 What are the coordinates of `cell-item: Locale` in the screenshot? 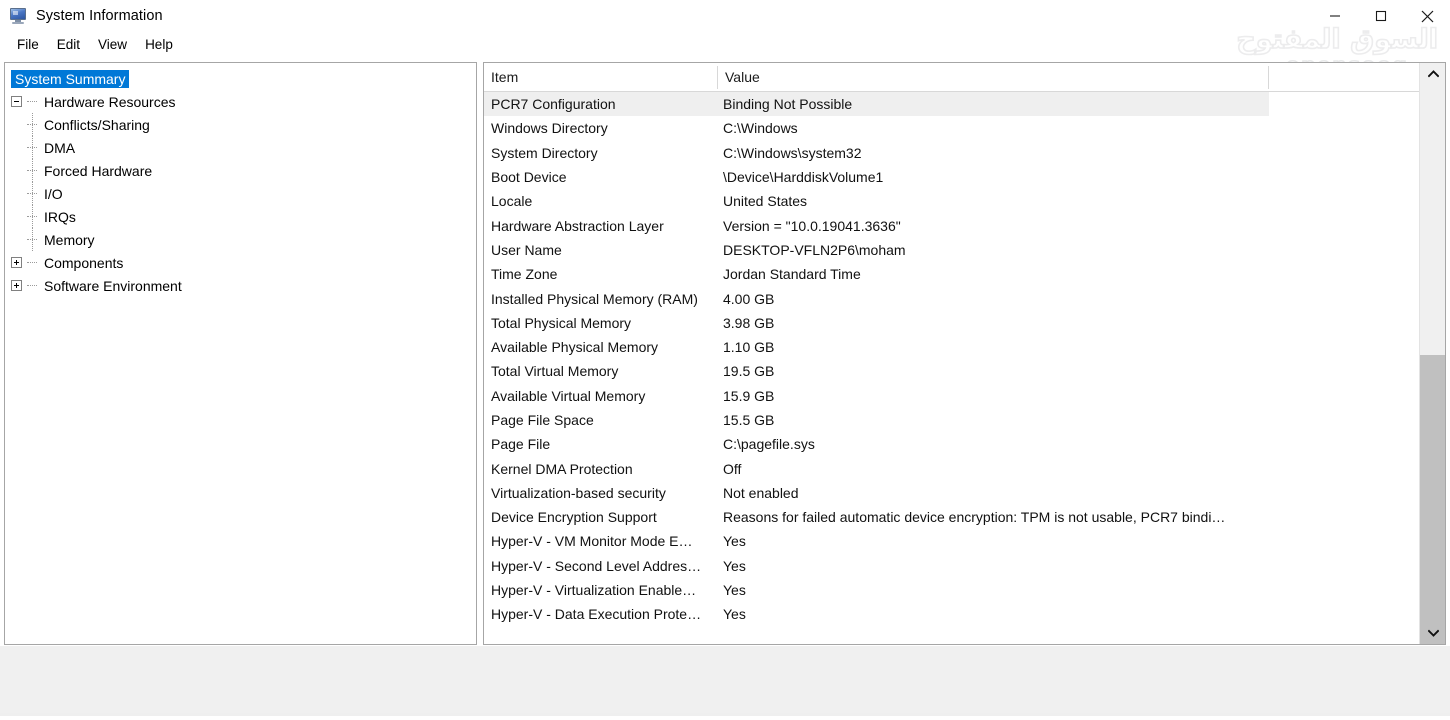 It's located at (512, 201).